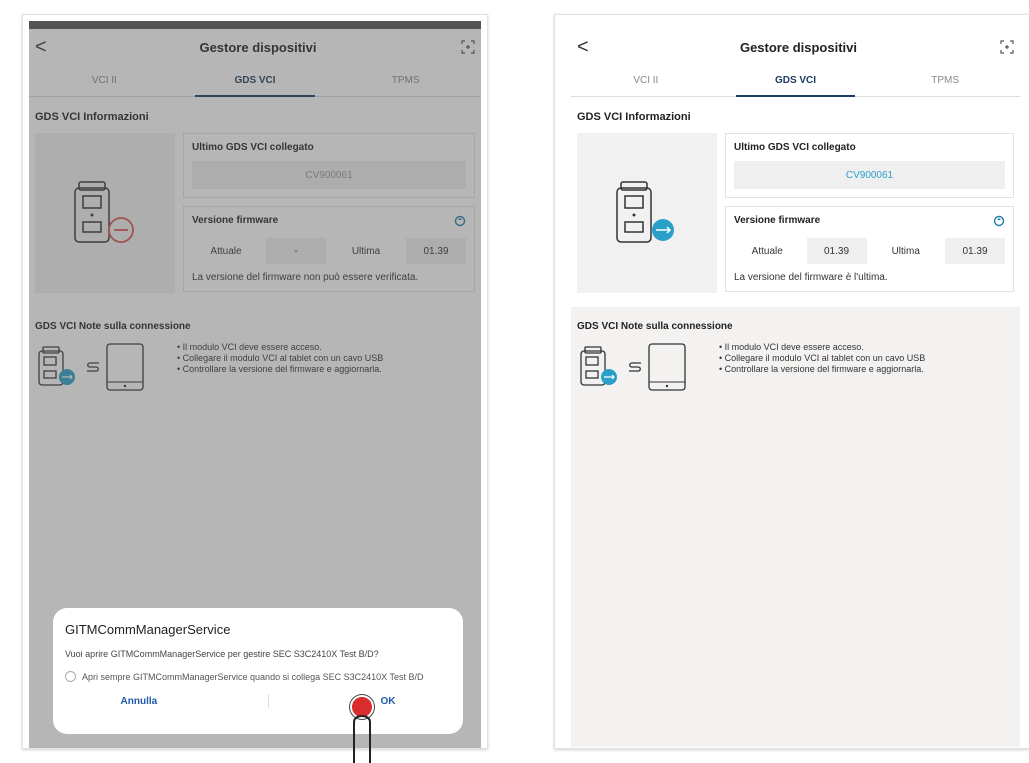 The width and height of the screenshot is (1029, 763). Describe the element at coordinates (139, 701) in the screenshot. I see `cancel-button: Annulla` at that location.